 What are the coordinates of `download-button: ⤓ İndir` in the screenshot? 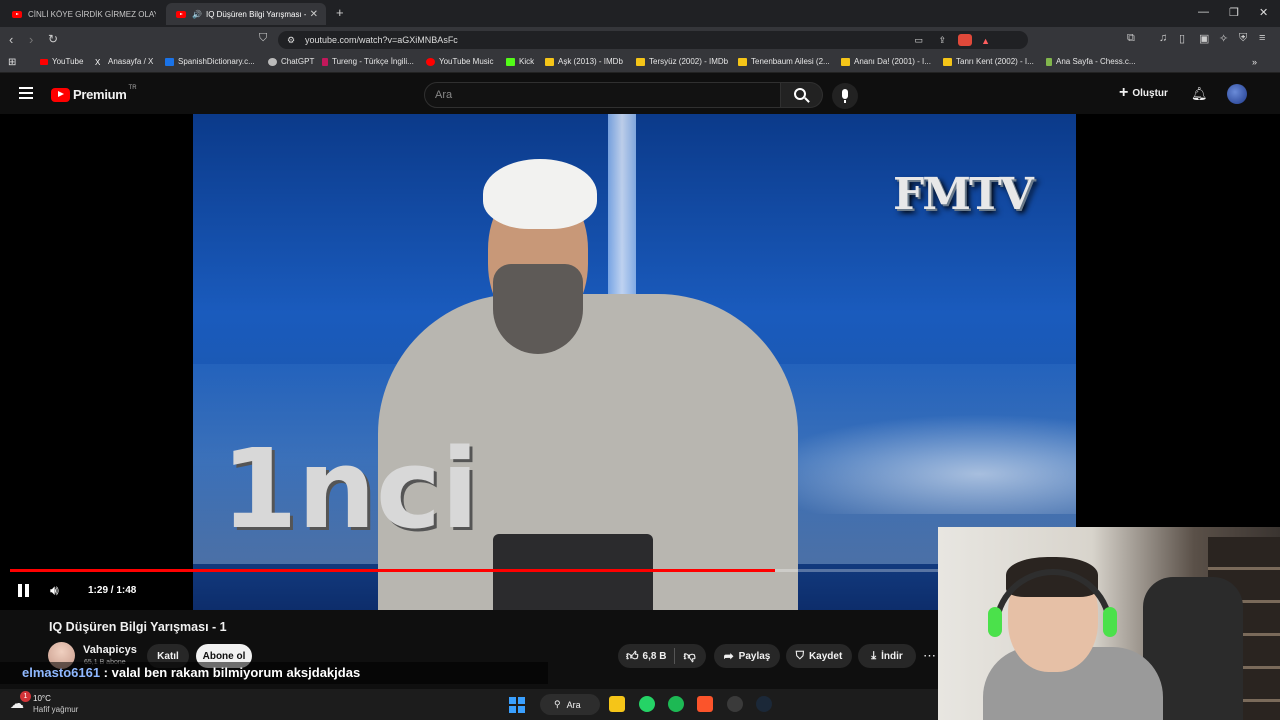 It's located at (887, 656).